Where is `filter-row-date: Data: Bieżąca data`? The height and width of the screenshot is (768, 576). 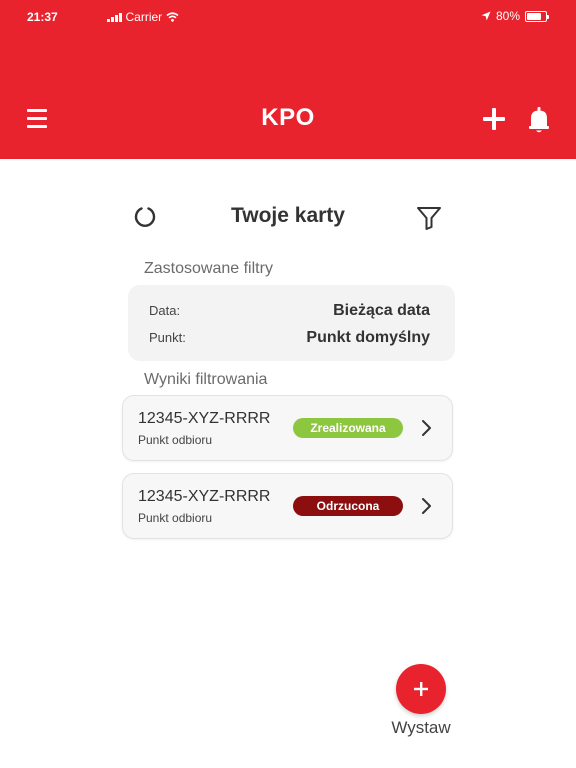 filter-row-date: Data: Bieżąca data is located at coordinates (289, 311).